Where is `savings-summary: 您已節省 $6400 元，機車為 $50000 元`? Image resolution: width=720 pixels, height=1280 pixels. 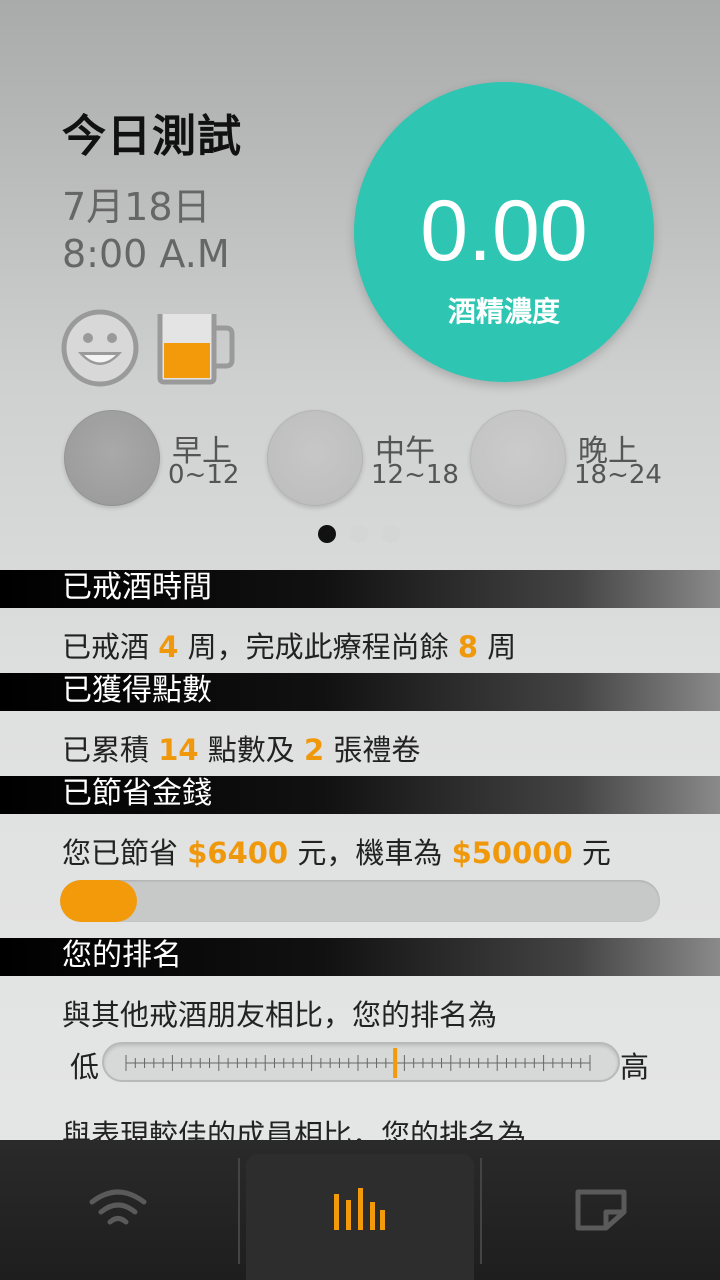 savings-summary: 您已節省 $6400 元，機車為 $50000 元 is located at coordinates (336, 851).